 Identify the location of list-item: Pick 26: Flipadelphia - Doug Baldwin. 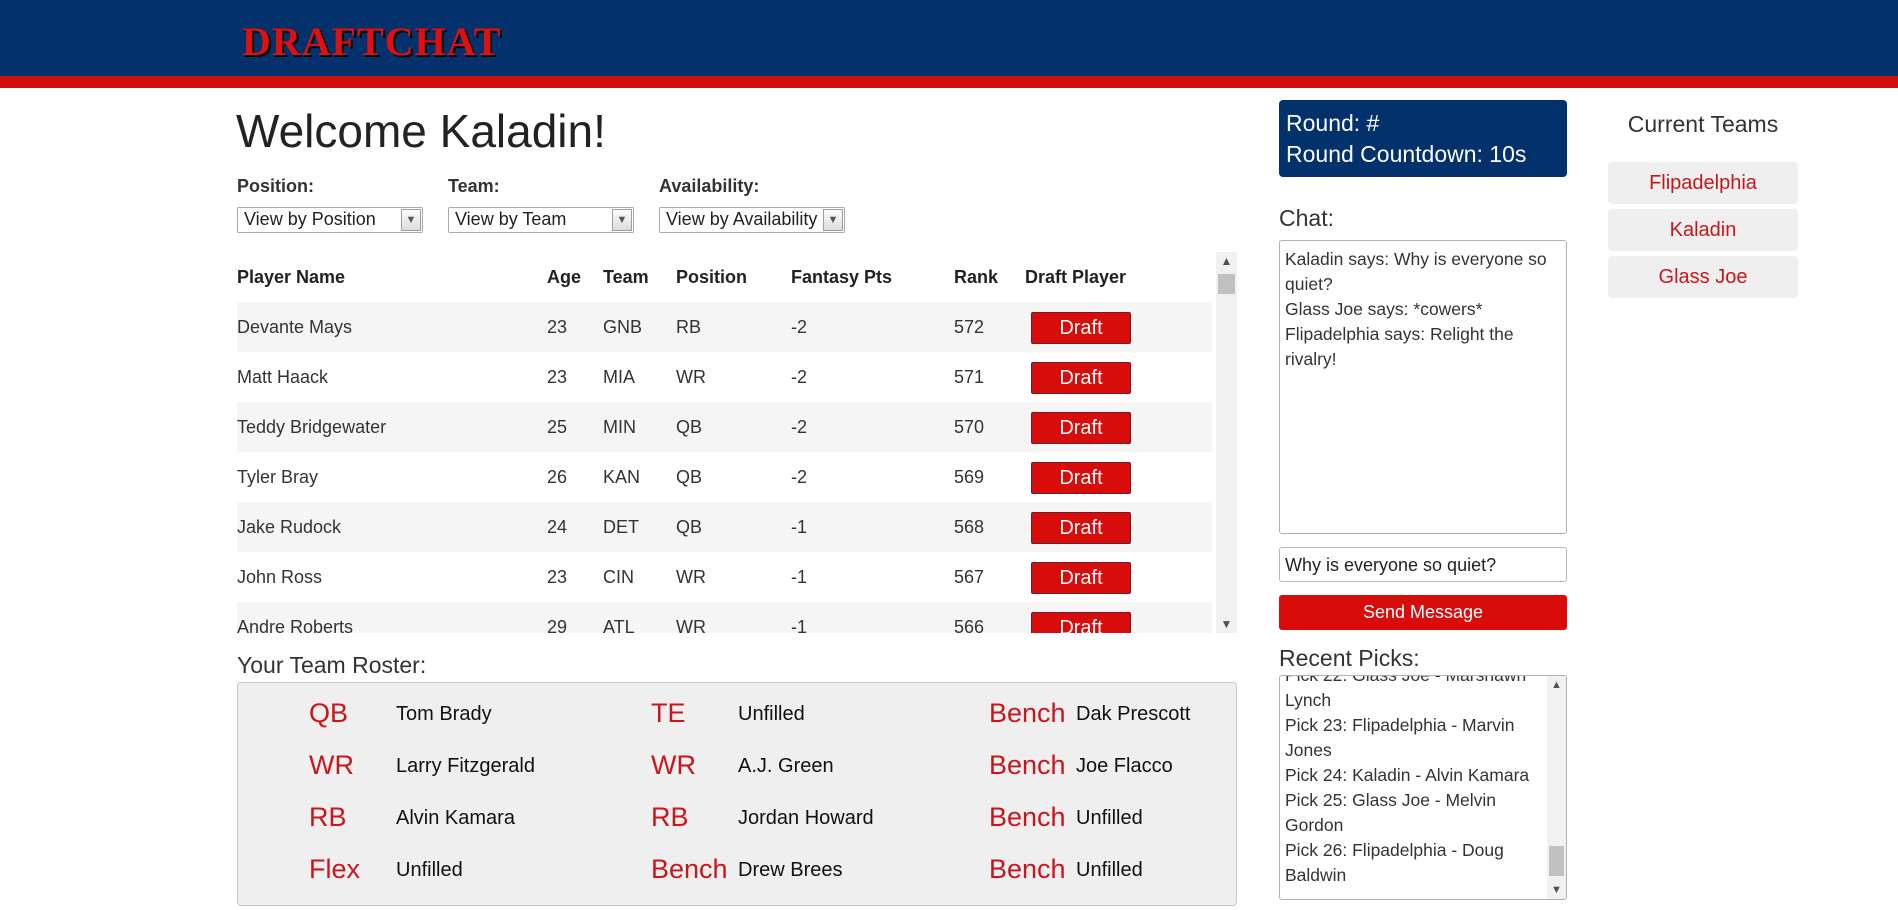
(1394, 862).